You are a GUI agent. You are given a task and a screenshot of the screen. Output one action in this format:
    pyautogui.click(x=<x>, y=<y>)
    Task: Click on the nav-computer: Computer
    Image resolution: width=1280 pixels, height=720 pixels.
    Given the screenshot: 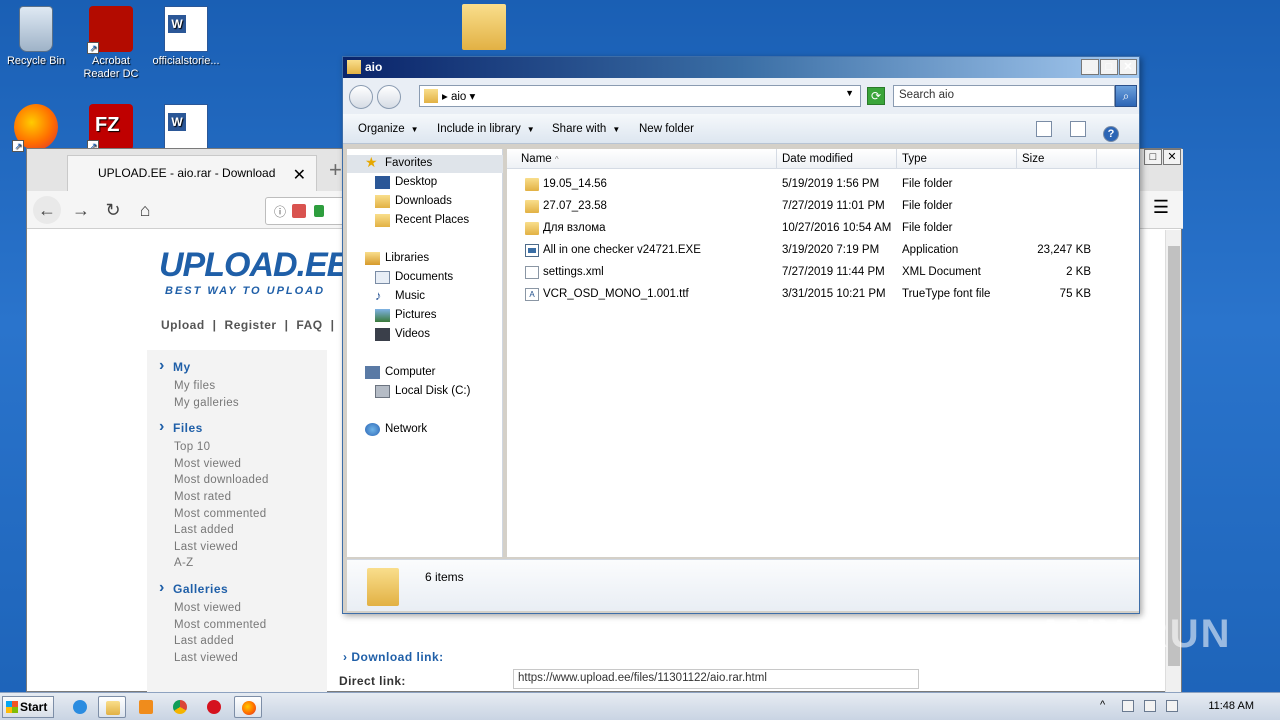 What is the action you would take?
    pyautogui.click(x=400, y=372)
    